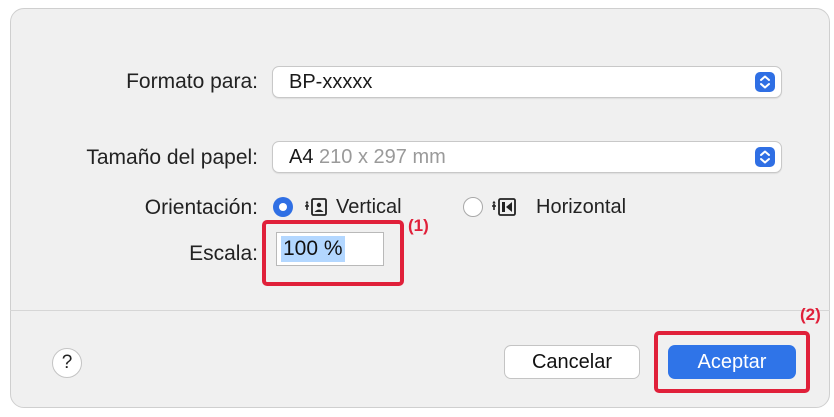 The height and width of the screenshot is (417, 834). What do you see at coordinates (504, 207) in the screenshot?
I see `landscape-orientation-icon` at bounding box center [504, 207].